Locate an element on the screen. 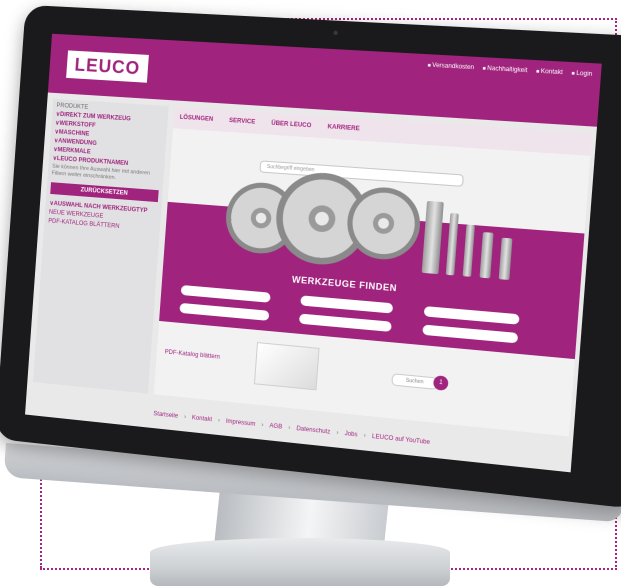  footer-link: LEUCO auf YouTube is located at coordinates (401, 440).